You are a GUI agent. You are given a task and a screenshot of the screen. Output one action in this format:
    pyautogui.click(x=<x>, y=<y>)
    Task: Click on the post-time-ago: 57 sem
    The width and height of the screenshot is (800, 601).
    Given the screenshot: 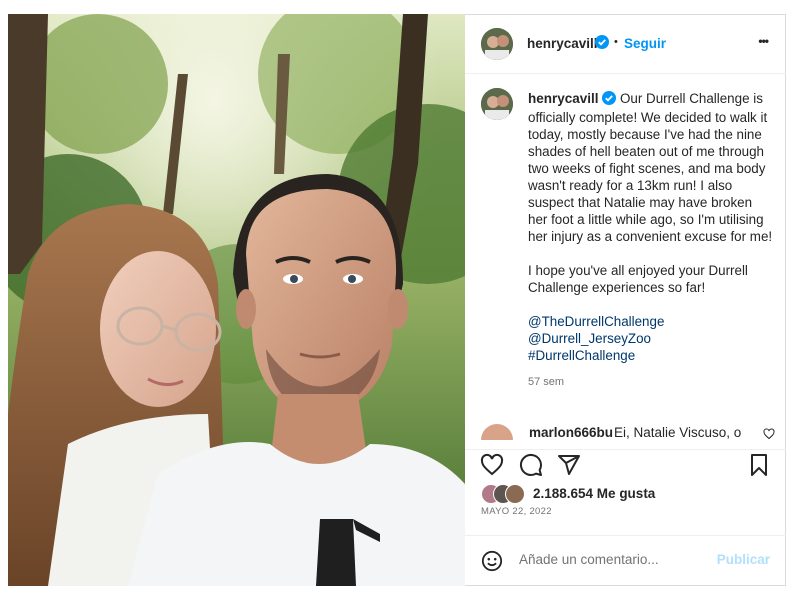 What is the action you would take?
    pyautogui.click(x=546, y=382)
    